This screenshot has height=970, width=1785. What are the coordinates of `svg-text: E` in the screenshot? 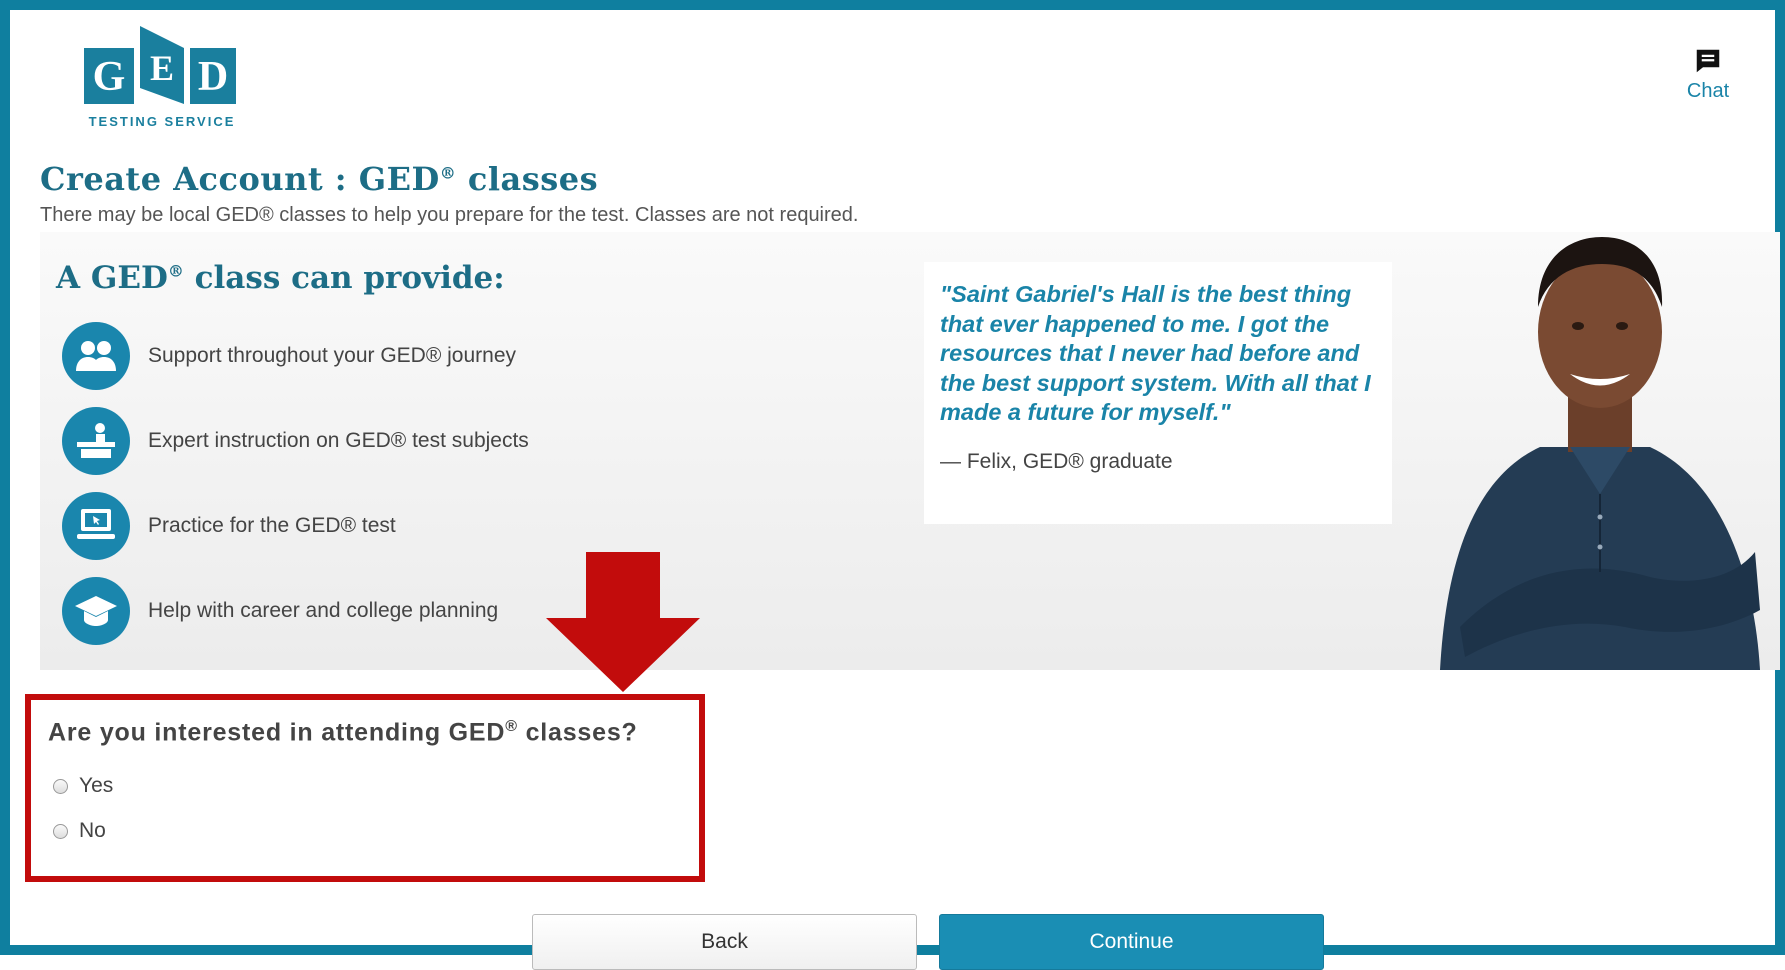 It's located at (162, 68).